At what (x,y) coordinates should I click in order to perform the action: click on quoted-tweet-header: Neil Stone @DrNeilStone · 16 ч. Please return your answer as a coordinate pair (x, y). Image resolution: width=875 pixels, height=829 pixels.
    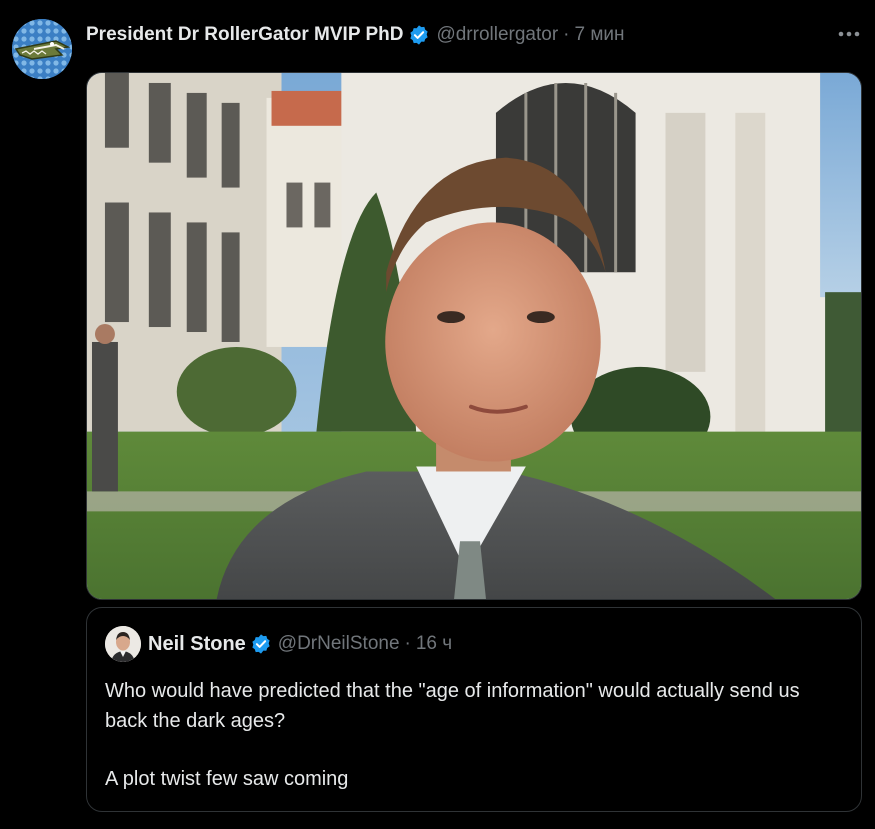
    Looking at the image, I should click on (278, 644).